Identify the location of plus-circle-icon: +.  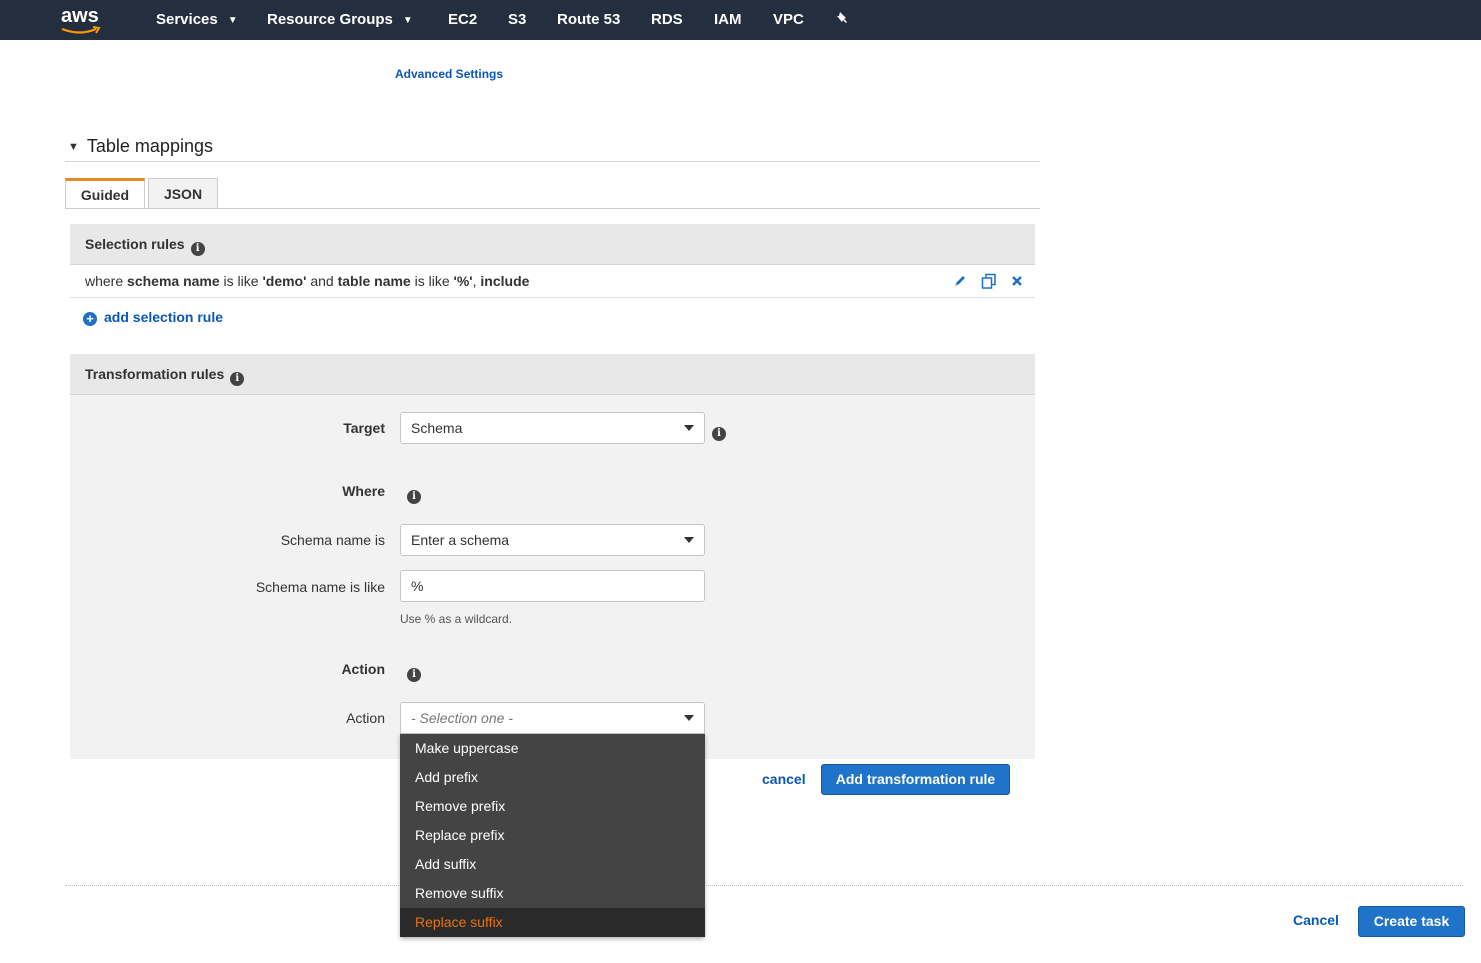
(90, 319).